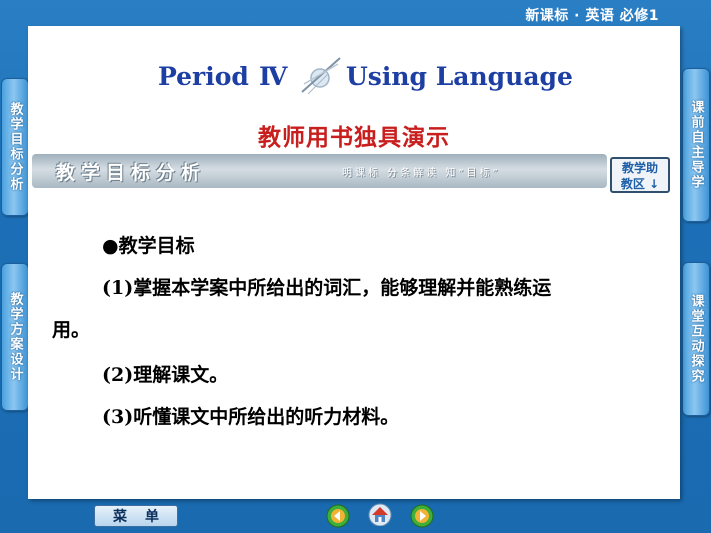  Describe the element at coordinates (338, 516) in the screenshot. I see `previous-icon` at that location.